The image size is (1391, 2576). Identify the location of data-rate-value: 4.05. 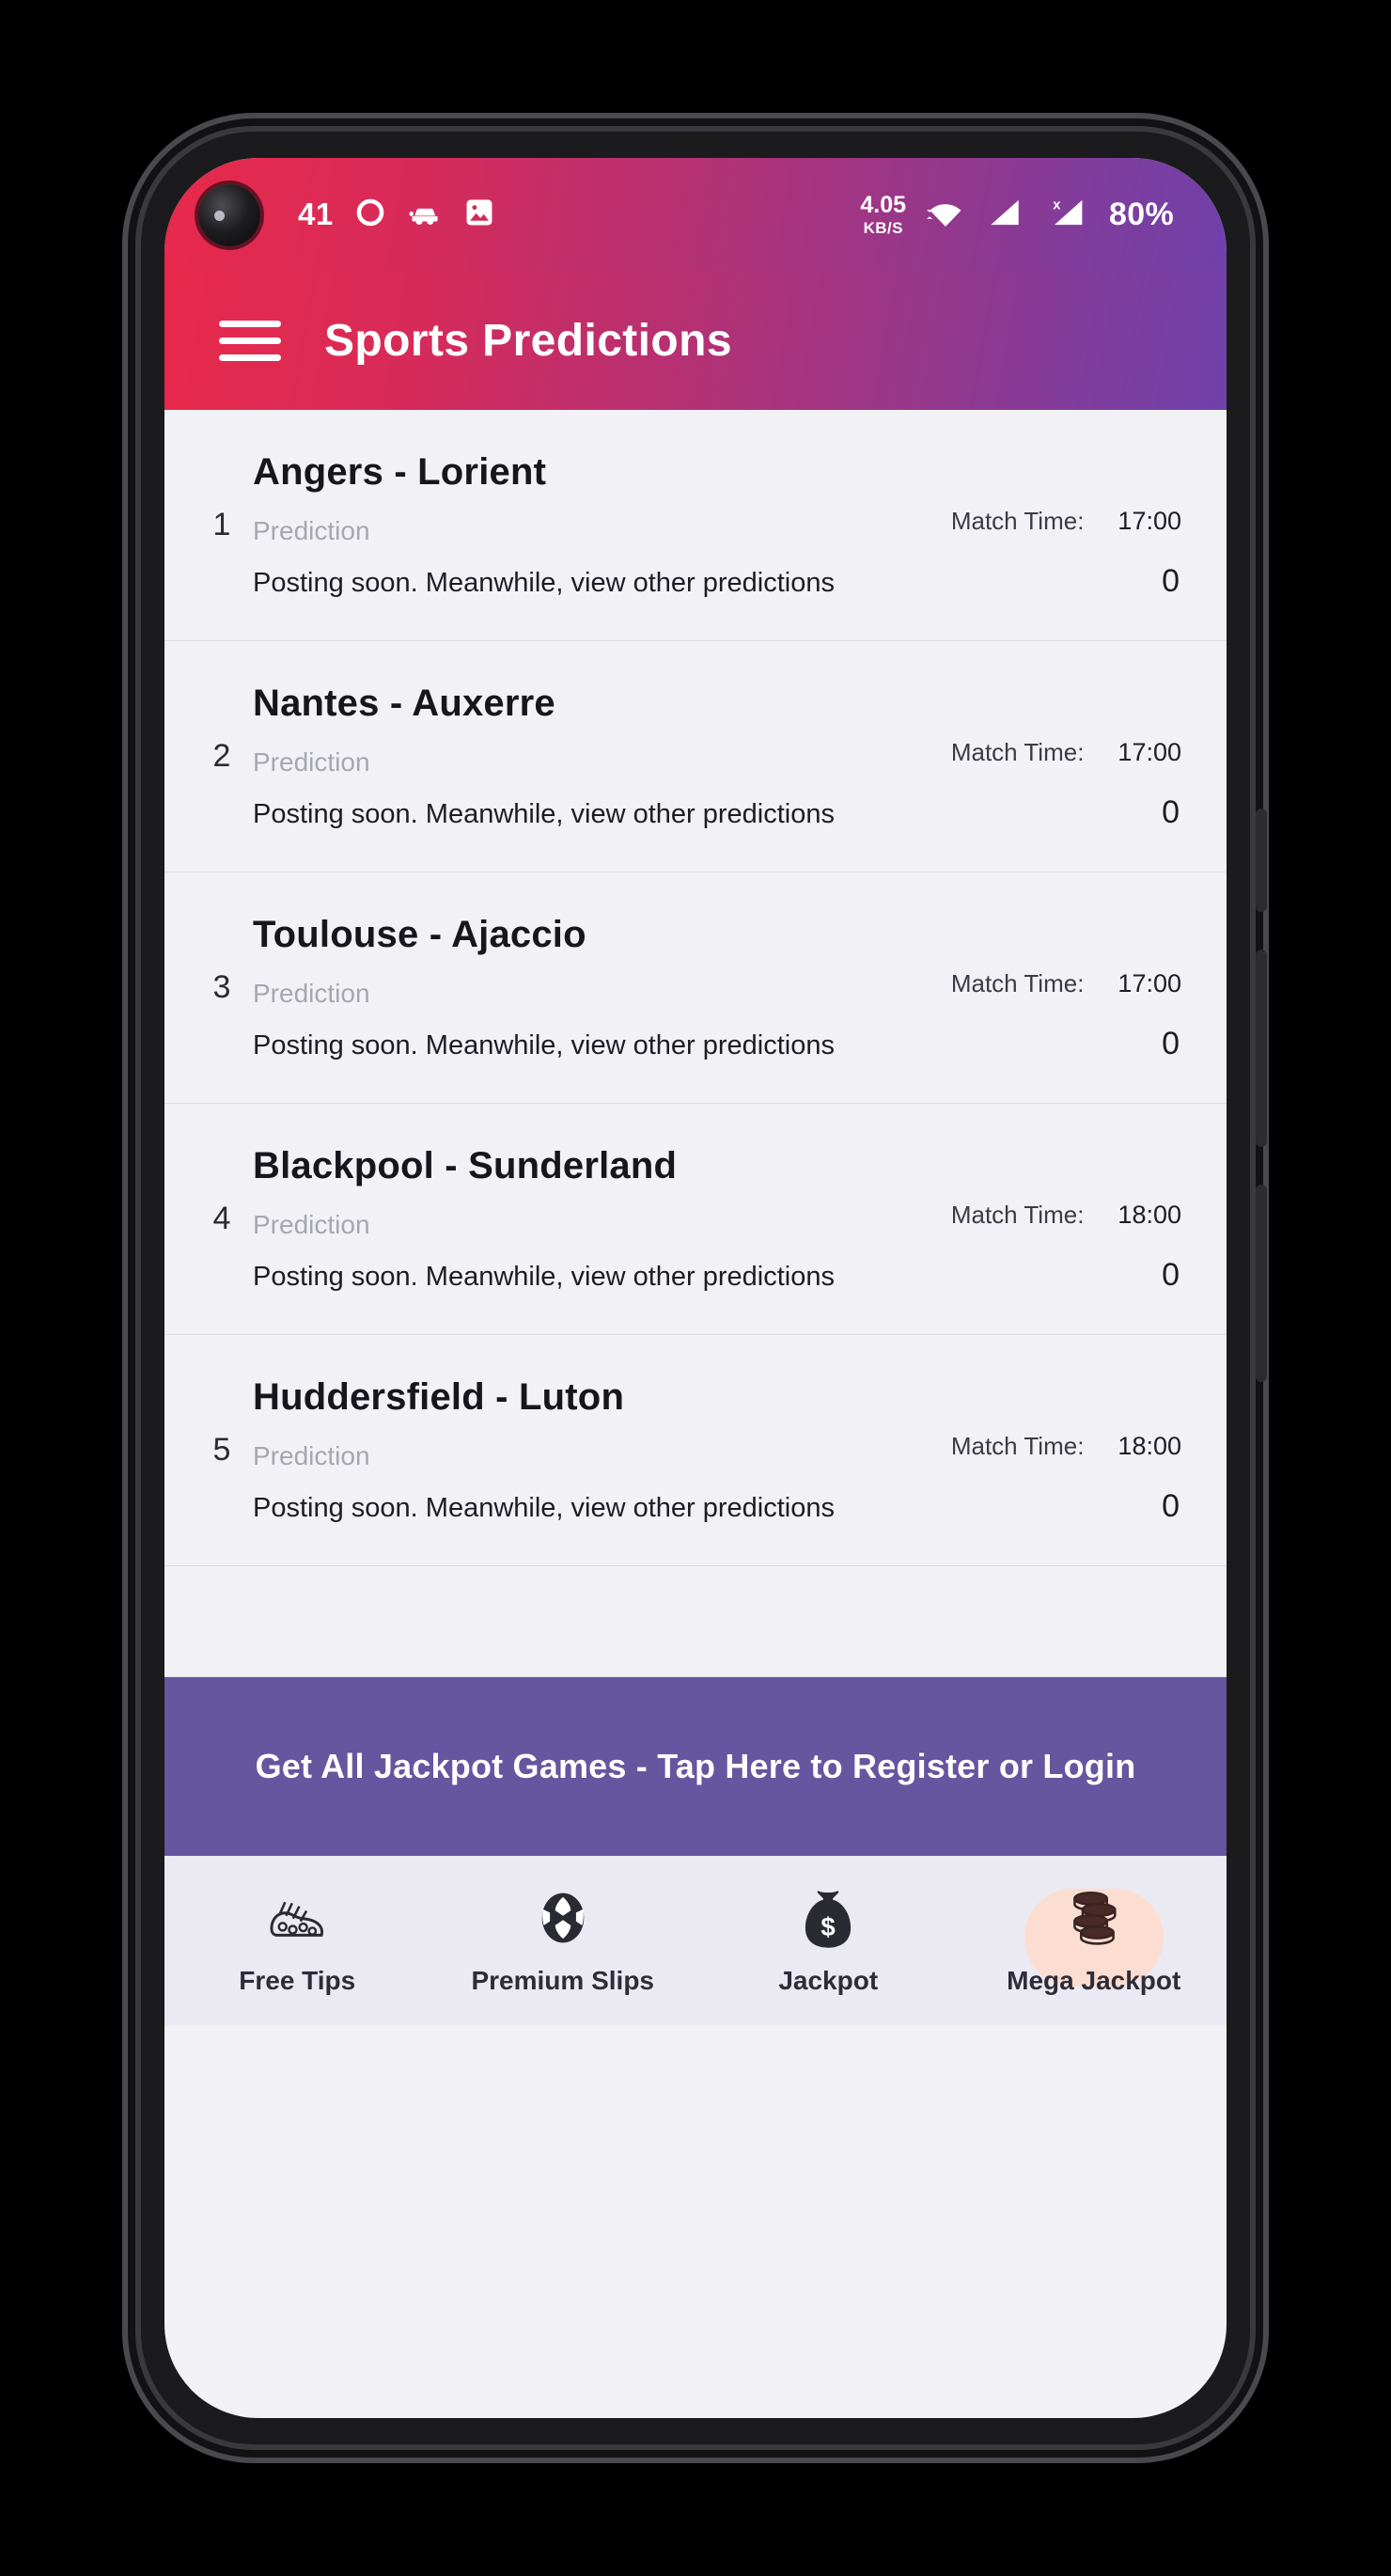
(884, 205).